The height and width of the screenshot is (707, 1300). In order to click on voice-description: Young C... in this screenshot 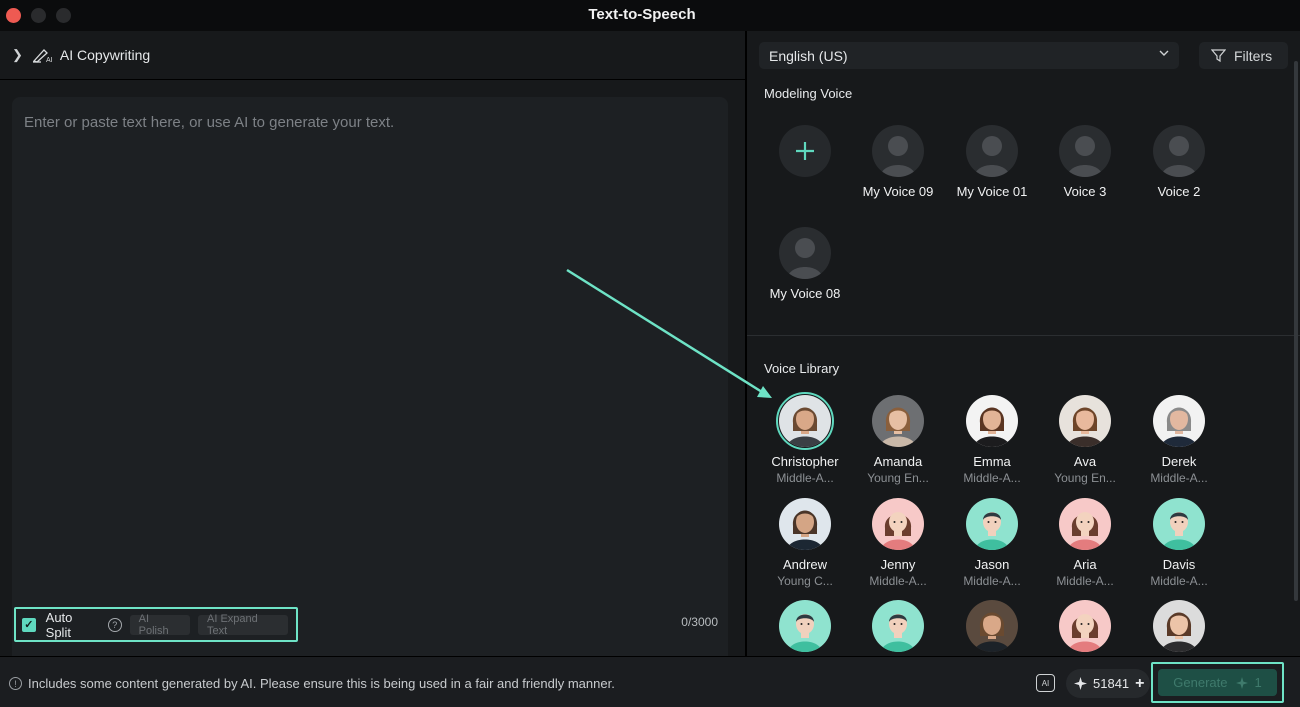, I will do `click(805, 581)`.